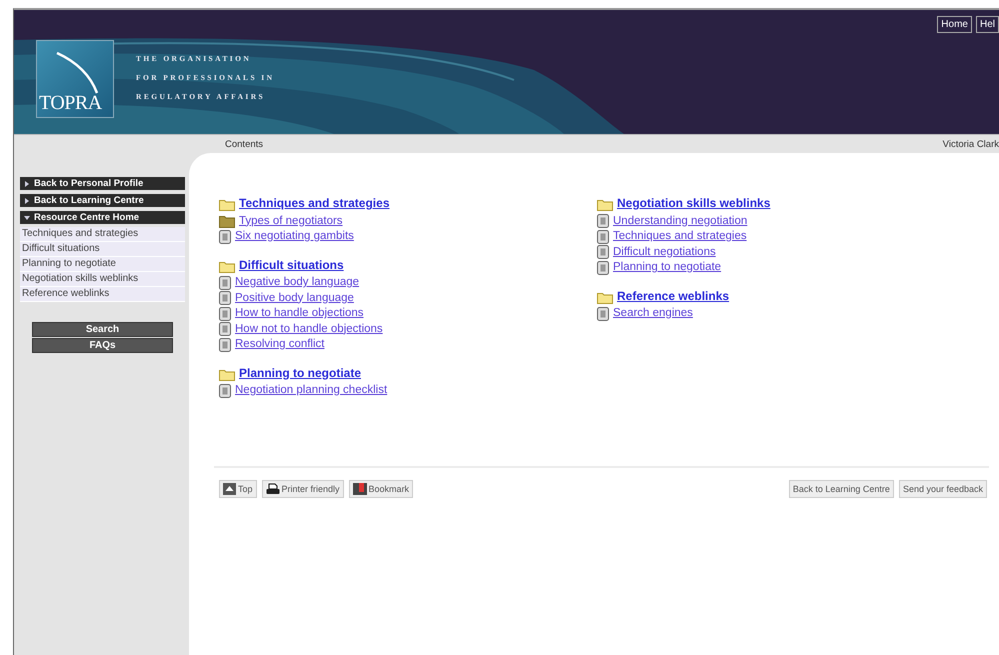 The width and height of the screenshot is (999, 655). What do you see at coordinates (102, 200) in the screenshot?
I see `sidebar-nav-button: Back to Learning Centre` at bounding box center [102, 200].